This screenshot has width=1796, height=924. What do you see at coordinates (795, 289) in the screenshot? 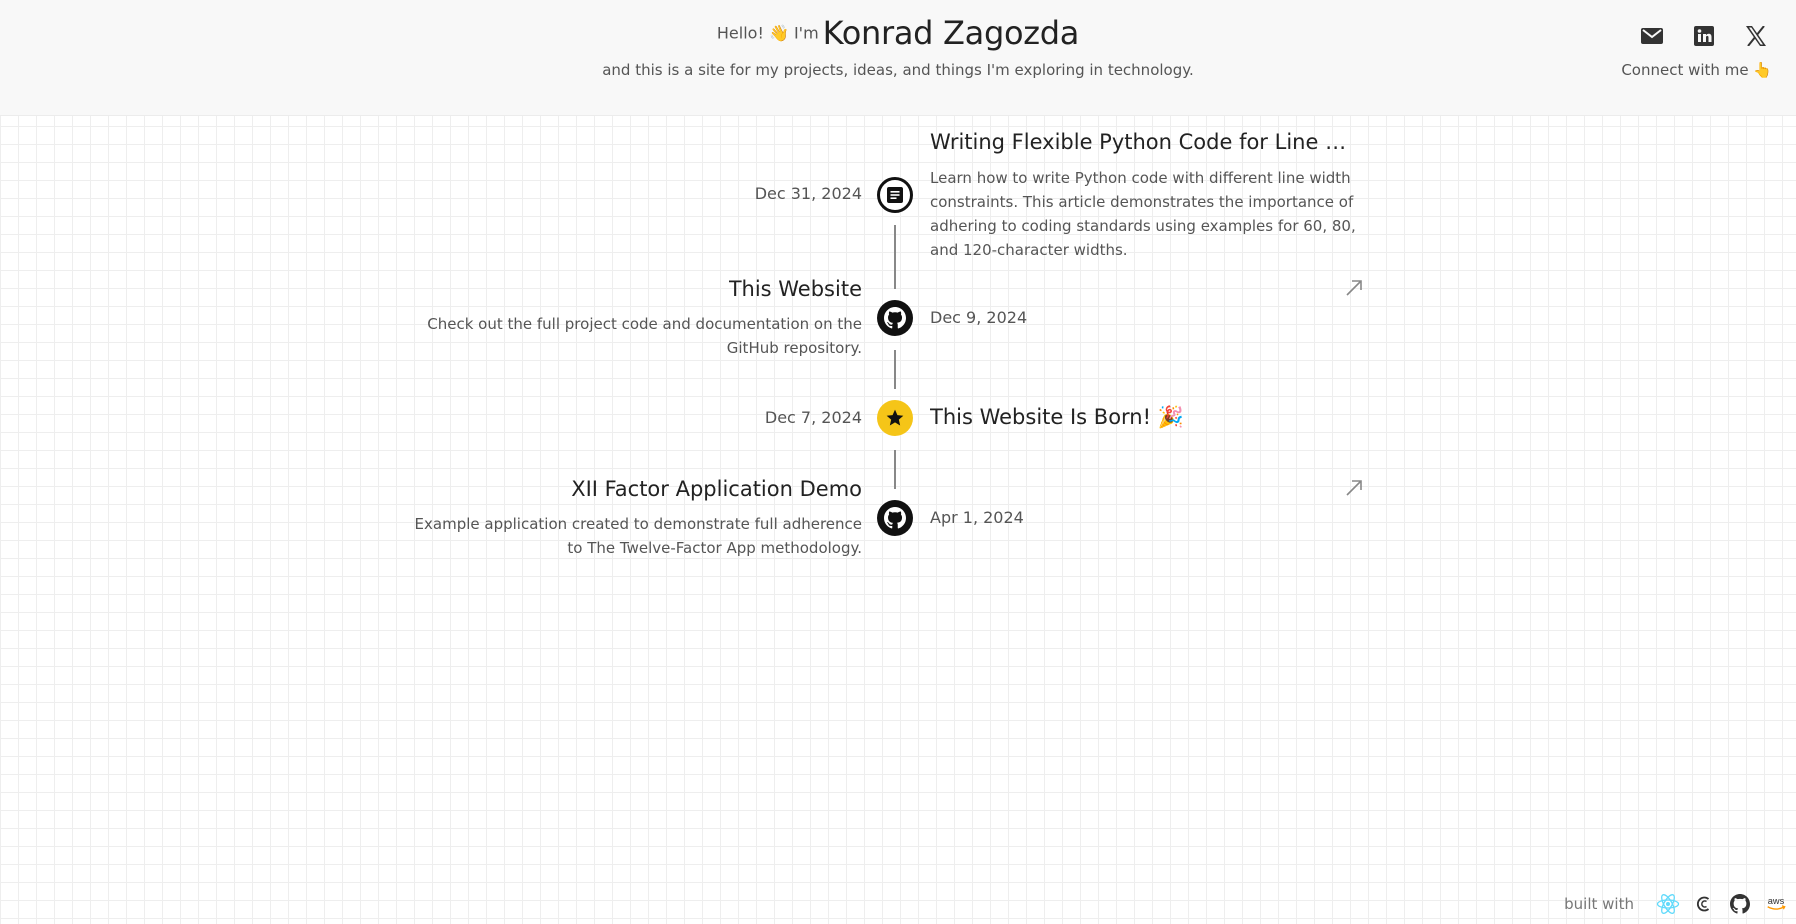
I see `item-title: This Website` at bounding box center [795, 289].